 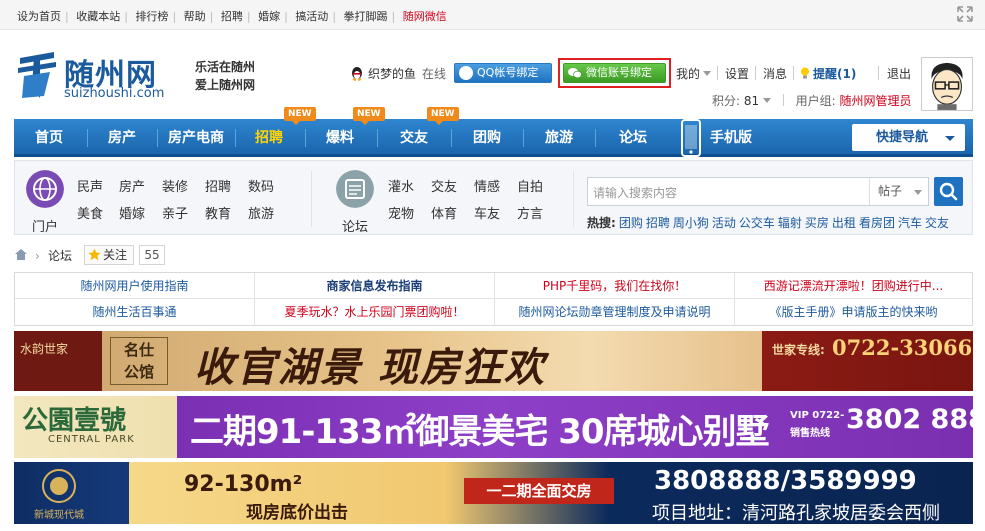 I want to click on qq-bind-button: QQ帐号绑定, so click(x=503, y=73).